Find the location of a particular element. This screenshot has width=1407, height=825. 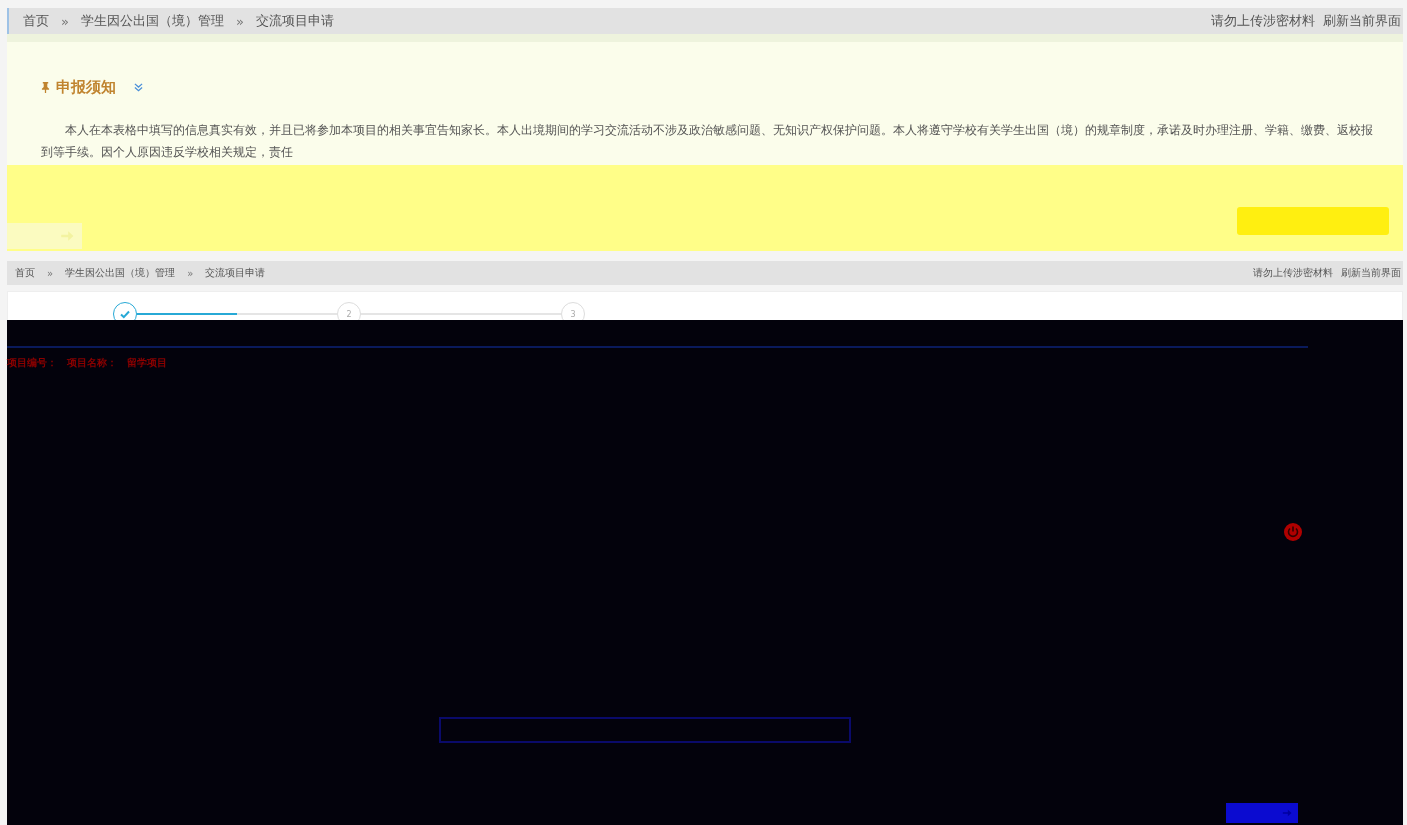

input-field is located at coordinates (645, 730).